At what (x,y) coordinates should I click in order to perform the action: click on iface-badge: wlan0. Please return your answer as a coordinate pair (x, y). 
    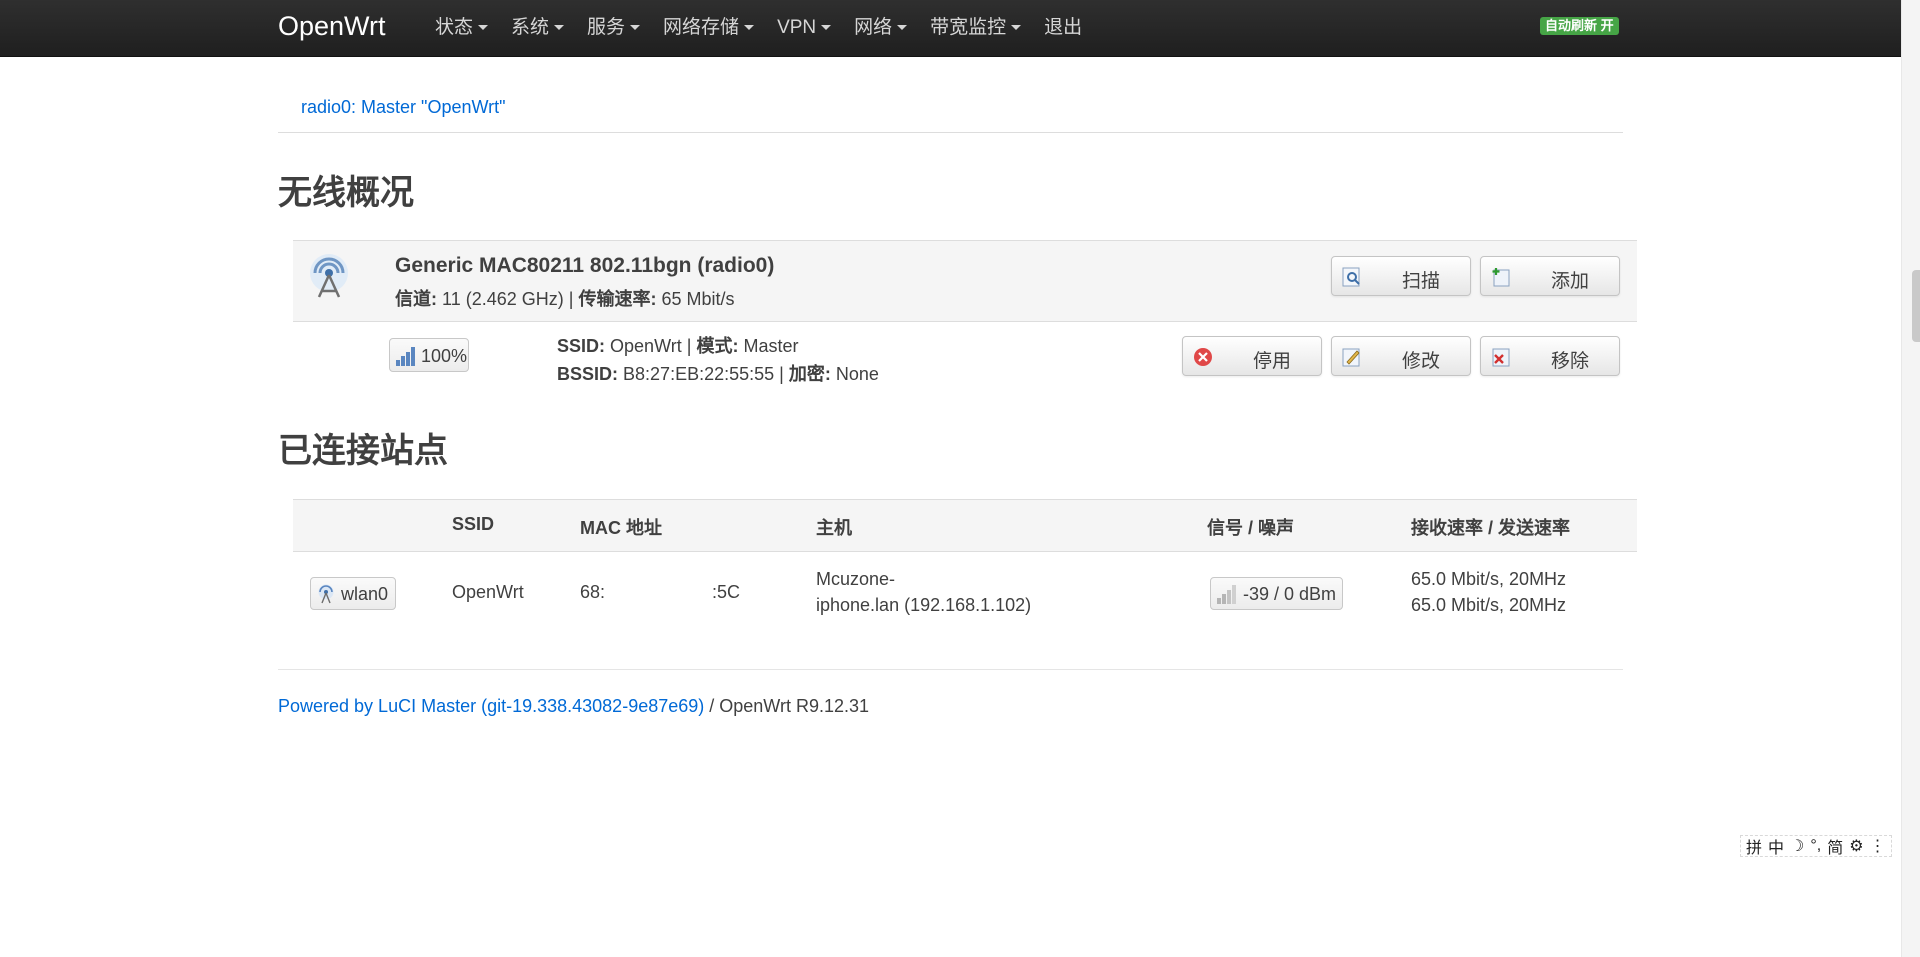
    Looking at the image, I should click on (353, 593).